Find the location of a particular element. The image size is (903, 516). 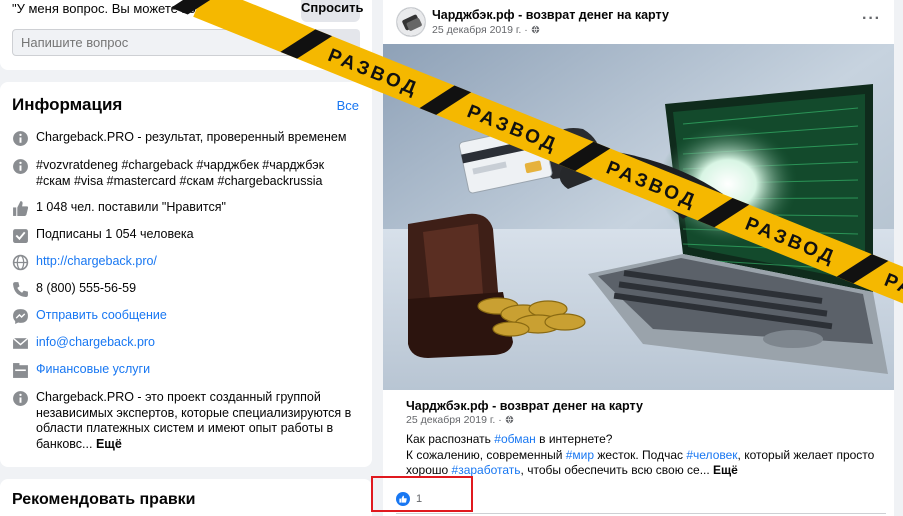

info-item-message: Отправить сообщение is located at coordinates (187, 316).